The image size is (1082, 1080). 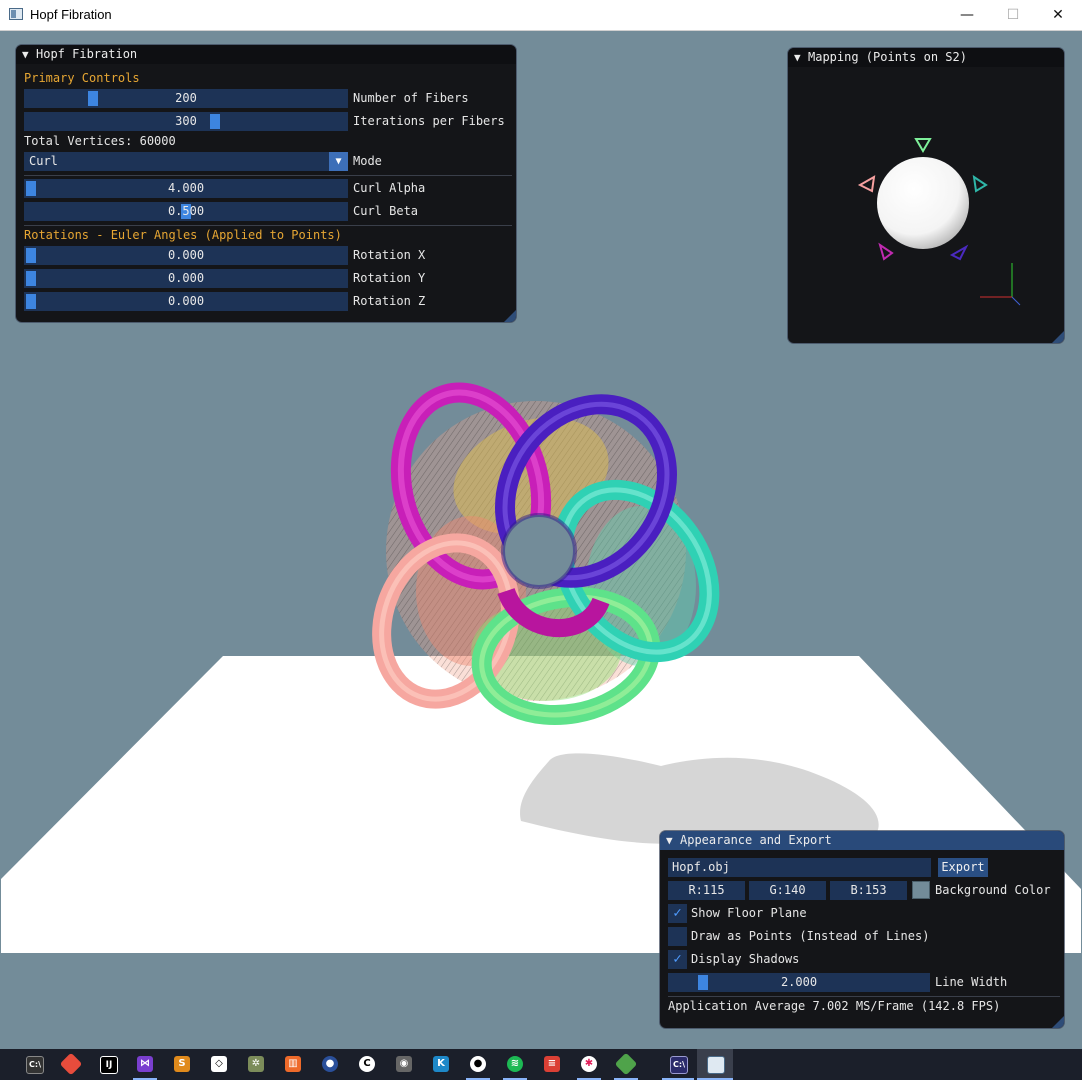 What do you see at coordinates (626, 1064) in the screenshot?
I see `git-extensions-icon` at bounding box center [626, 1064].